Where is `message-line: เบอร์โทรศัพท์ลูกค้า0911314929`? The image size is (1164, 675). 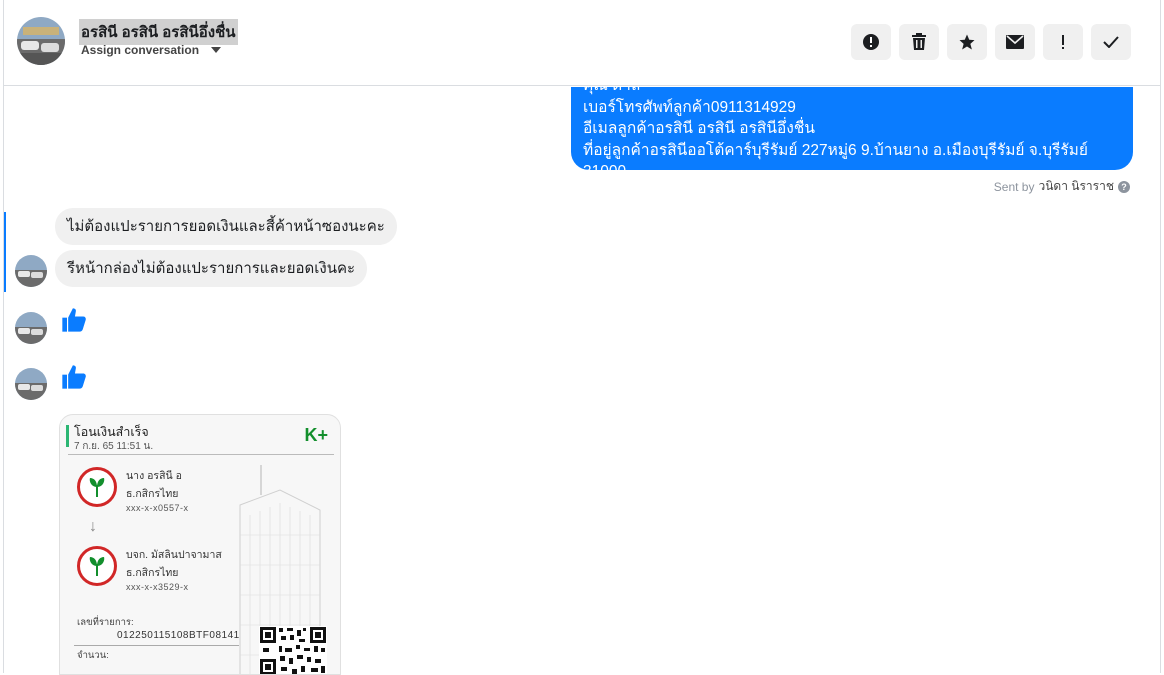 message-line: เบอร์โทรศัพท์ลูกค้า0911314929 is located at coordinates (689, 107).